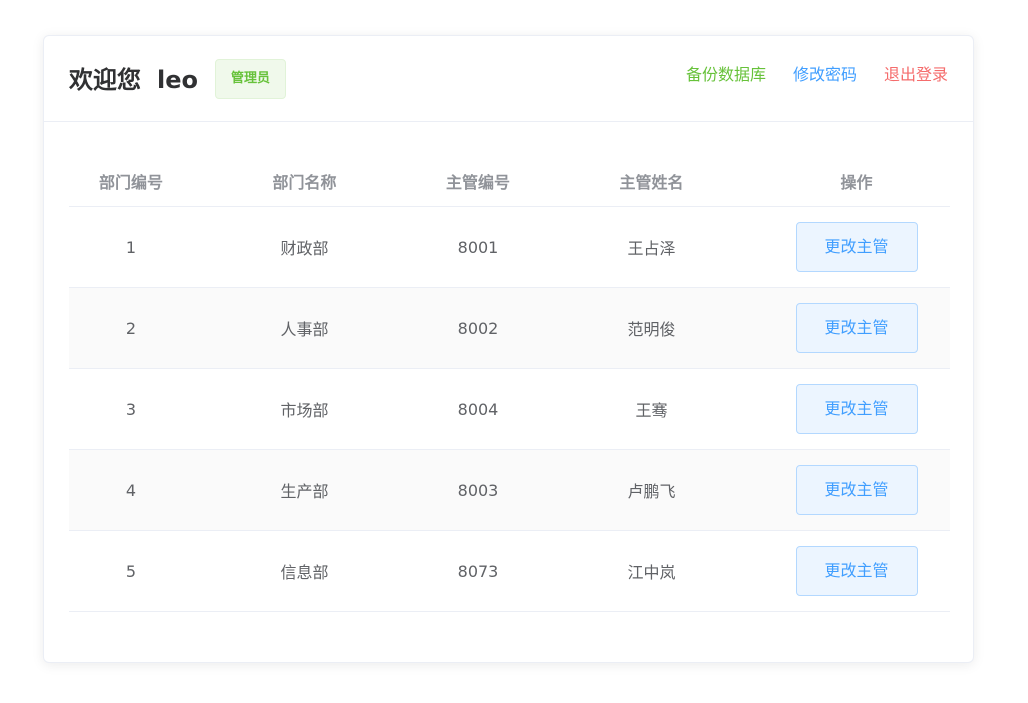 The image size is (1028, 703). What do you see at coordinates (177, 80) in the screenshot?
I see `username: leo` at bounding box center [177, 80].